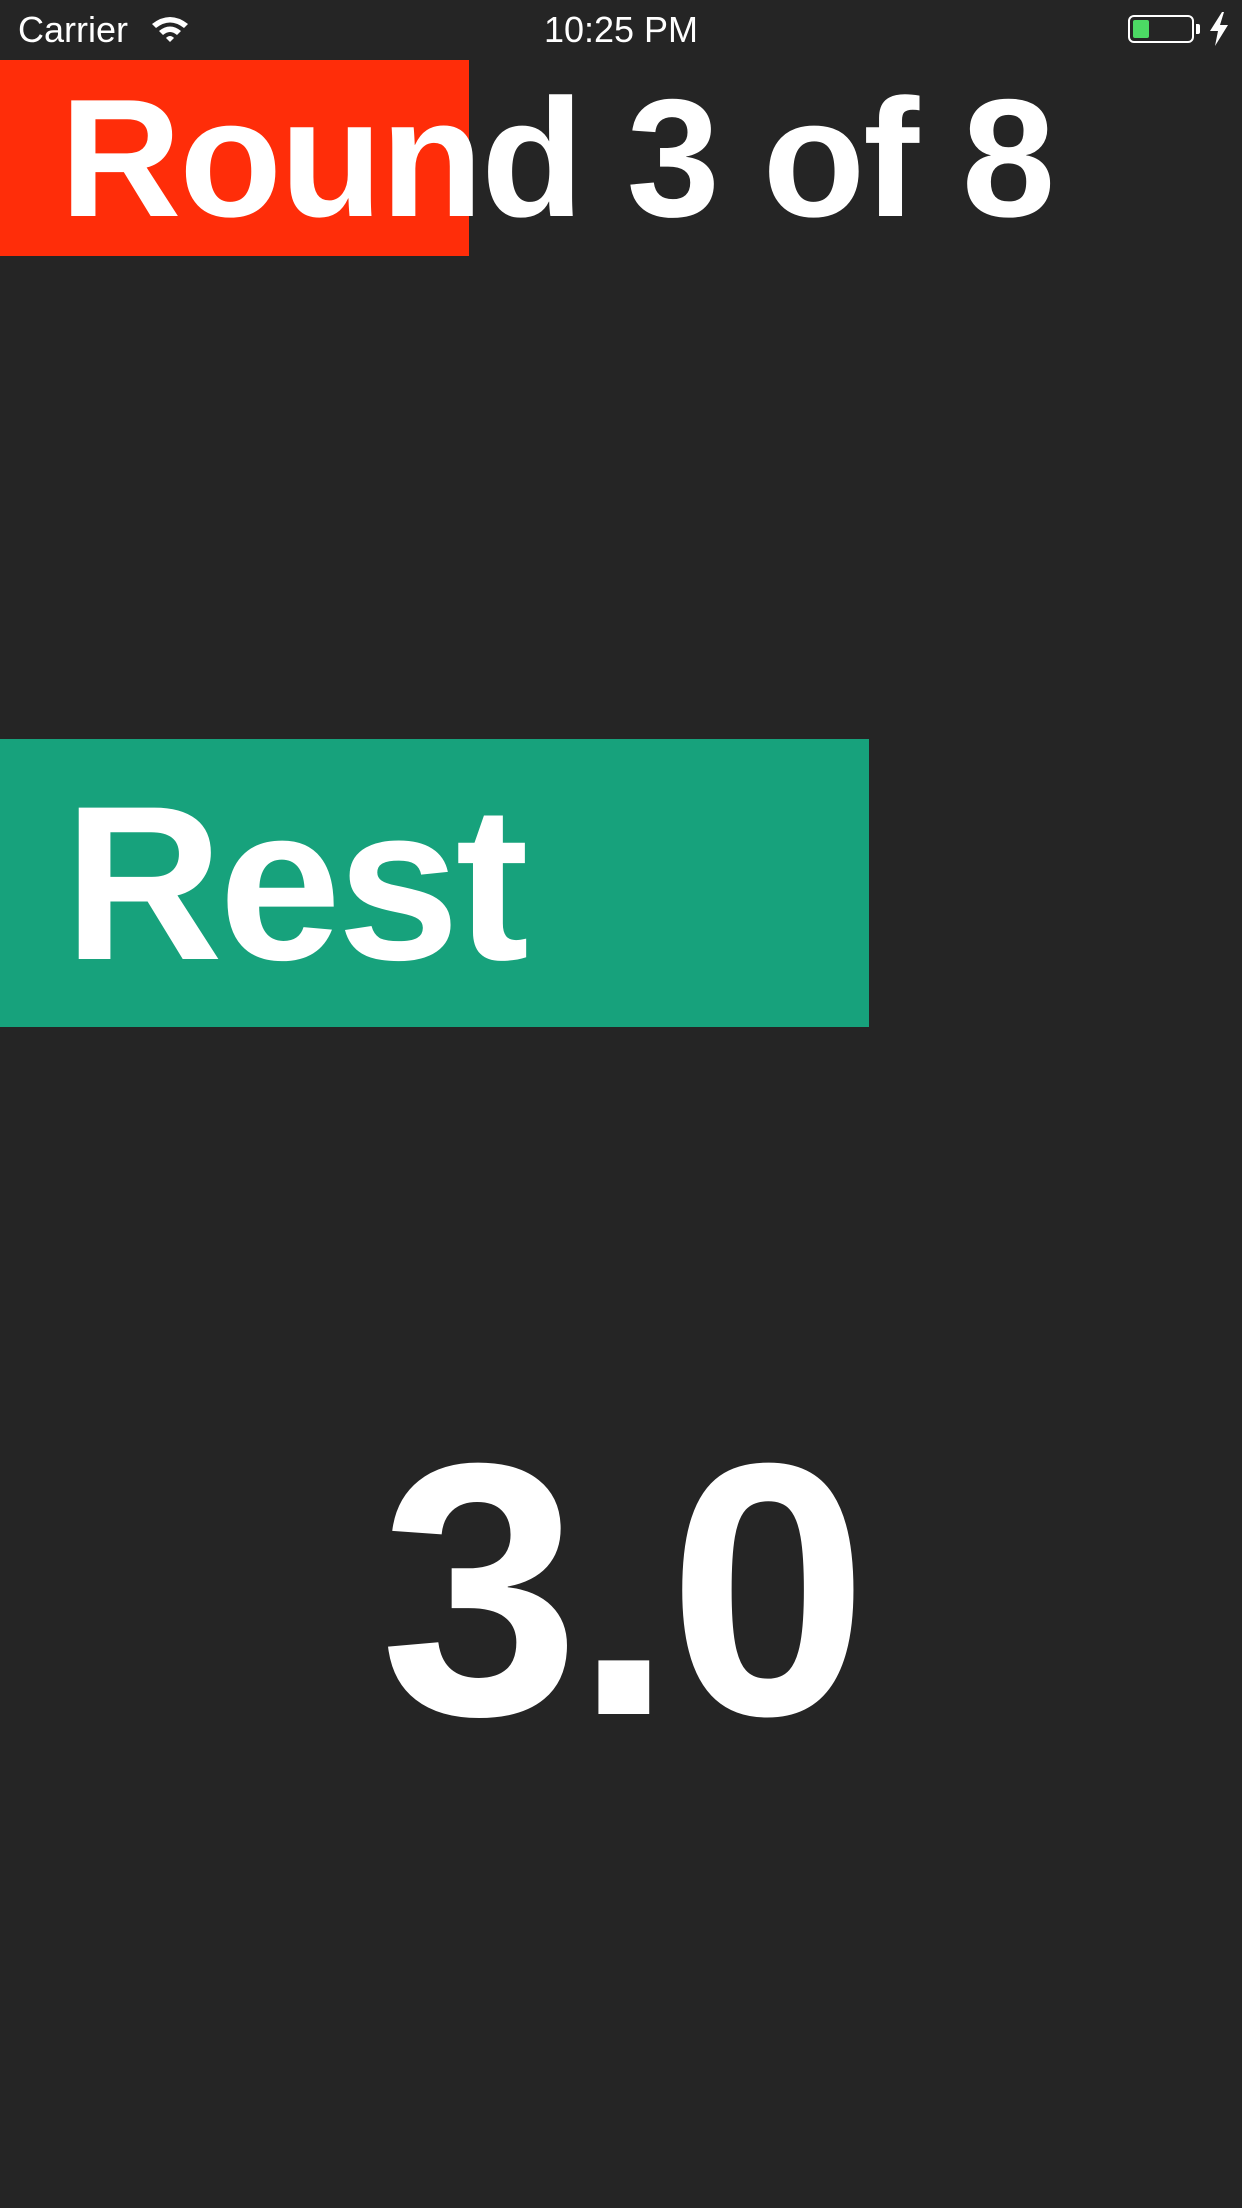  What do you see at coordinates (1198, 29) in the screenshot?
I see `battery-nub` at bounding box center [1198, 29].